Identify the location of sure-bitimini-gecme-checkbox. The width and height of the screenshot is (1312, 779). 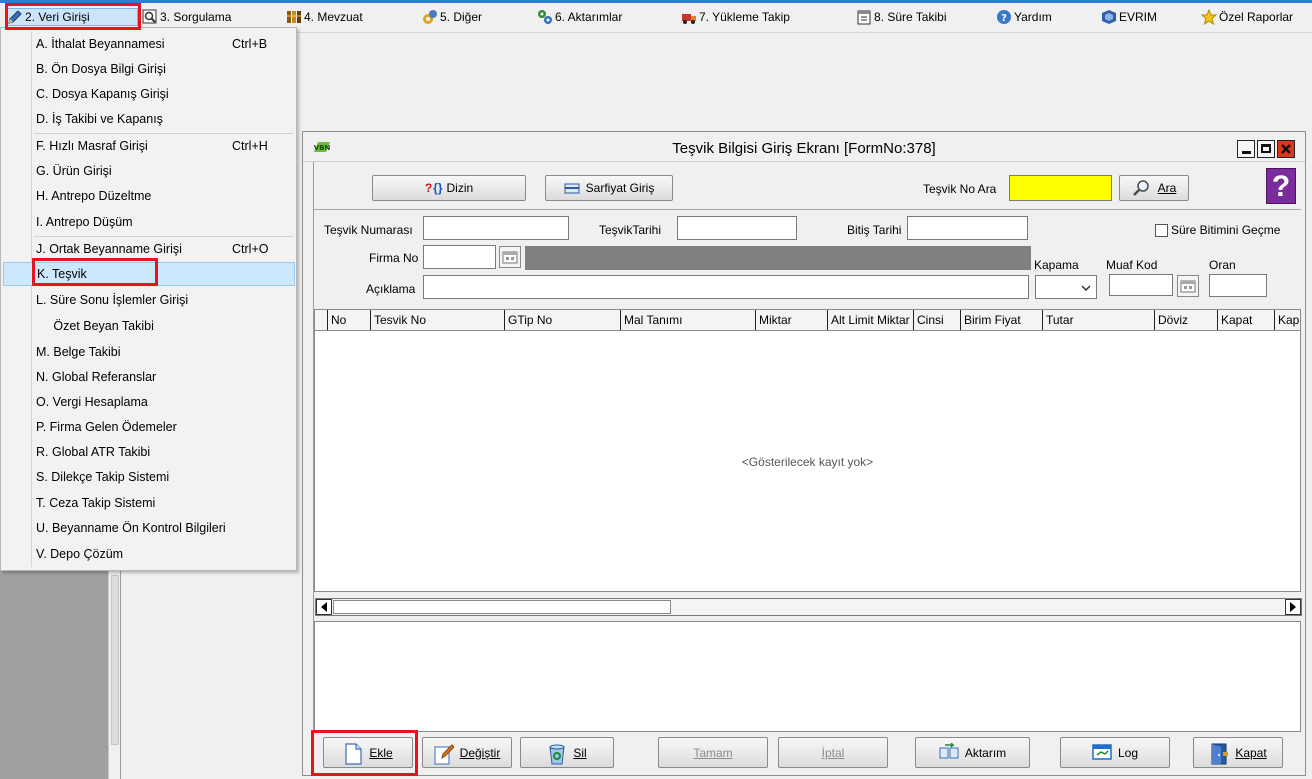
(1161, 230).